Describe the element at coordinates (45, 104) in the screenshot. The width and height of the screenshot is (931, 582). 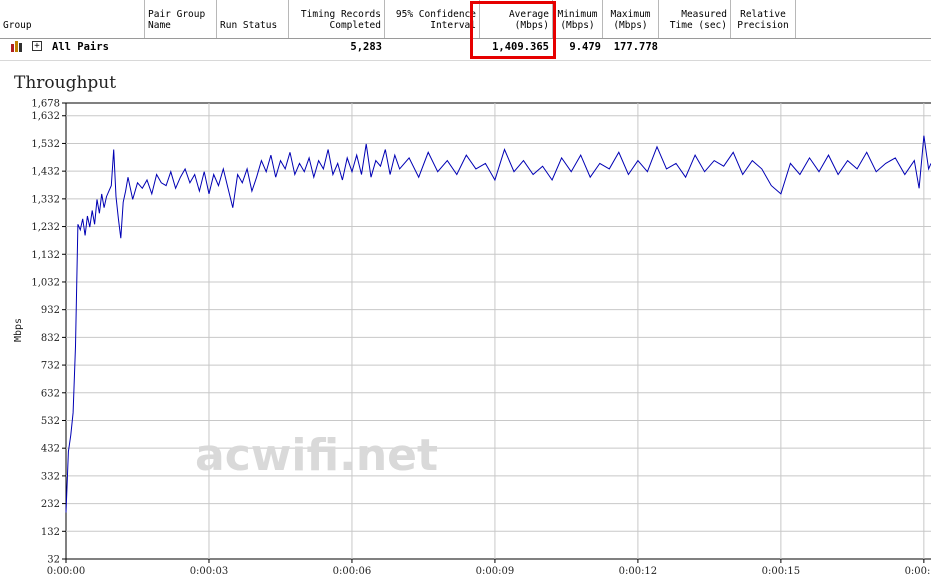
I see `y-tick-label: 1,678` at that location.